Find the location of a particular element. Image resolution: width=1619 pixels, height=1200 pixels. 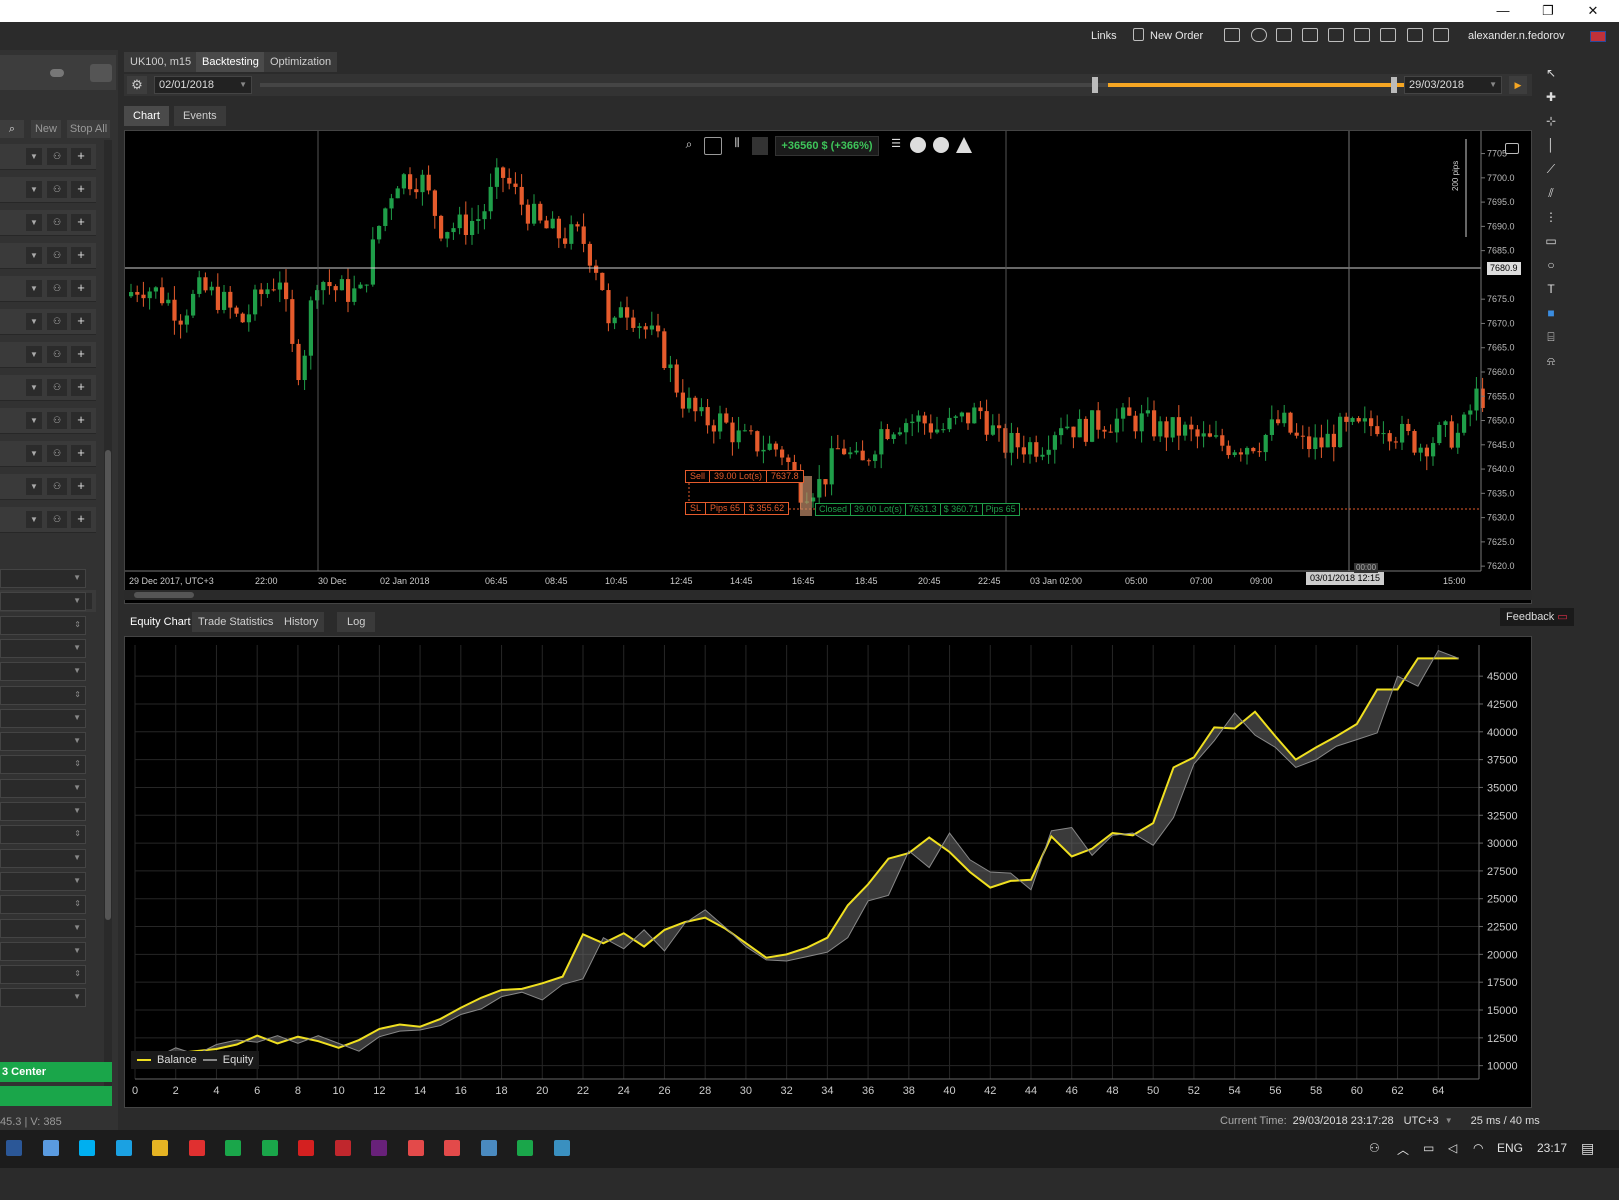

sync-icon is located at coordinates (1259, 35).